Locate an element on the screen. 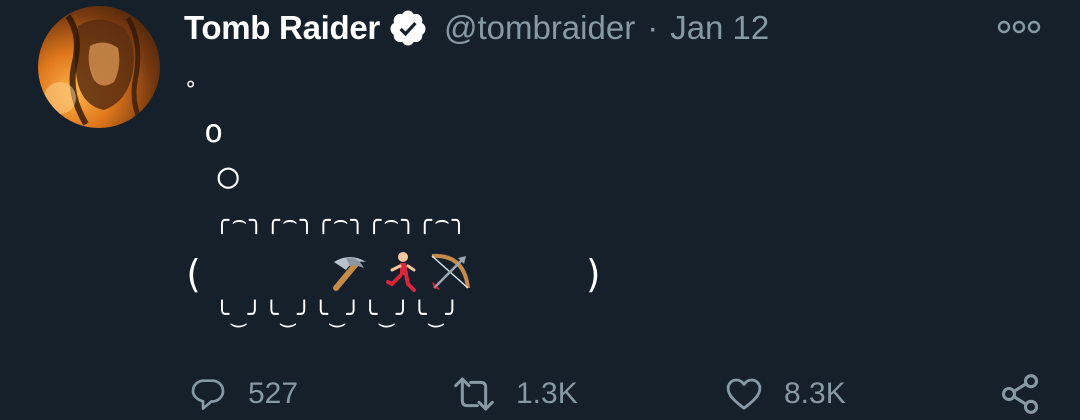 The height and width of the screenshot is (420, 1080). share-action is located at coordinates (1020, 394).